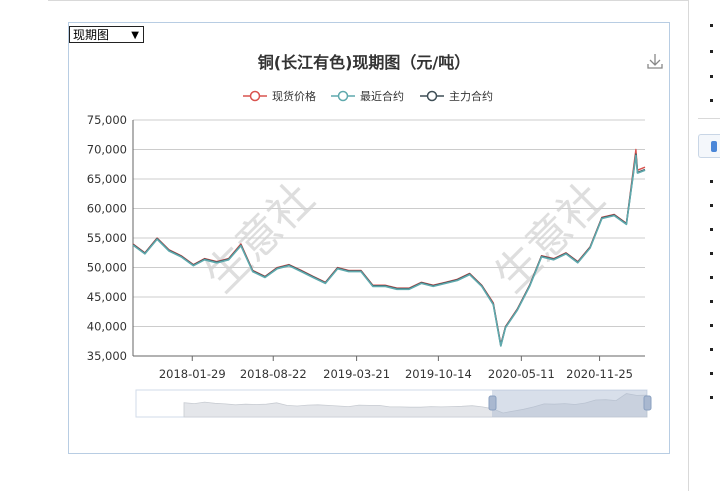 The width and height of the screenshot is (720, 491). Describe the element at coordinates (107, 120) in the screenshot. I see `y-tick-label: 75,000` at that location.